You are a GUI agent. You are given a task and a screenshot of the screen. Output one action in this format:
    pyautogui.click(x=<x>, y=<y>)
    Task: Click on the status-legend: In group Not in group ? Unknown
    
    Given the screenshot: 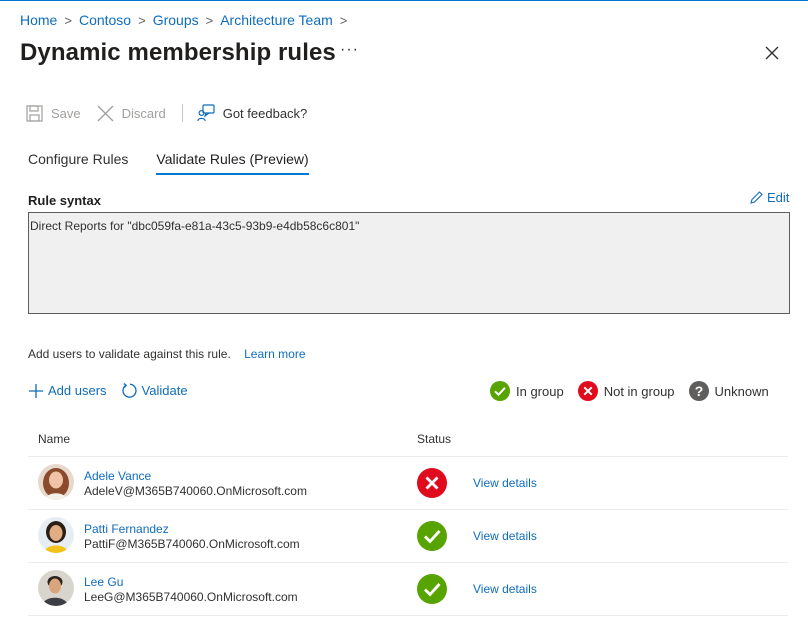 What is the action you would take?
    pyautogui.click(x=636, y=391)
    